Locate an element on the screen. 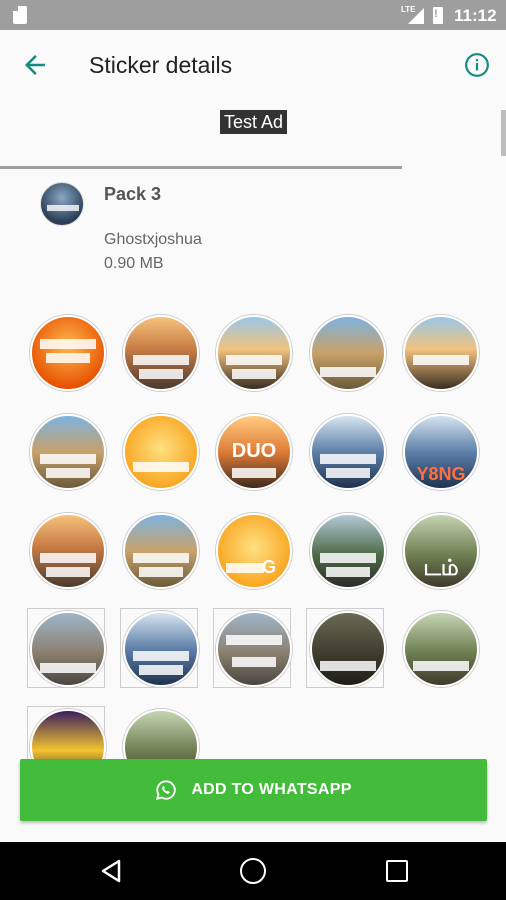  whatsapp-icon is located at coordinates (166, 790).